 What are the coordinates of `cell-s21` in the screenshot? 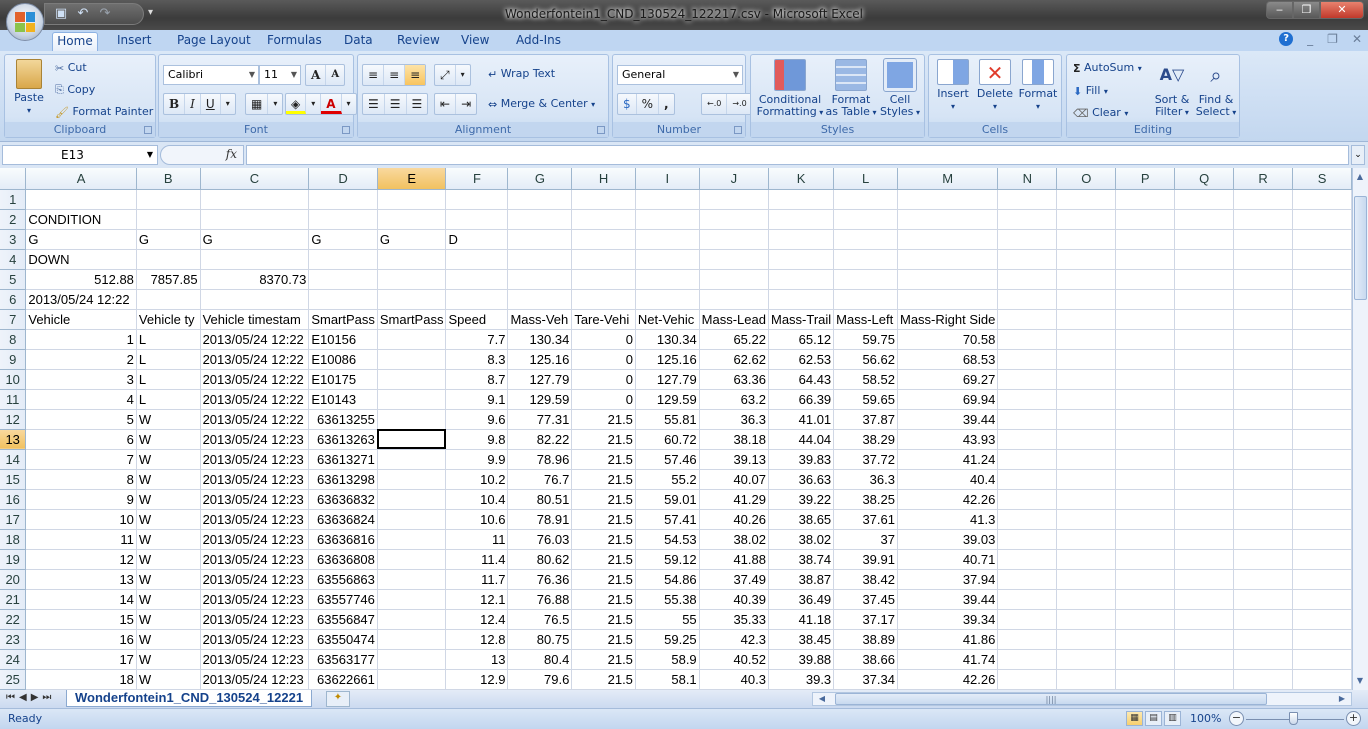 It's located at (1322, 599).